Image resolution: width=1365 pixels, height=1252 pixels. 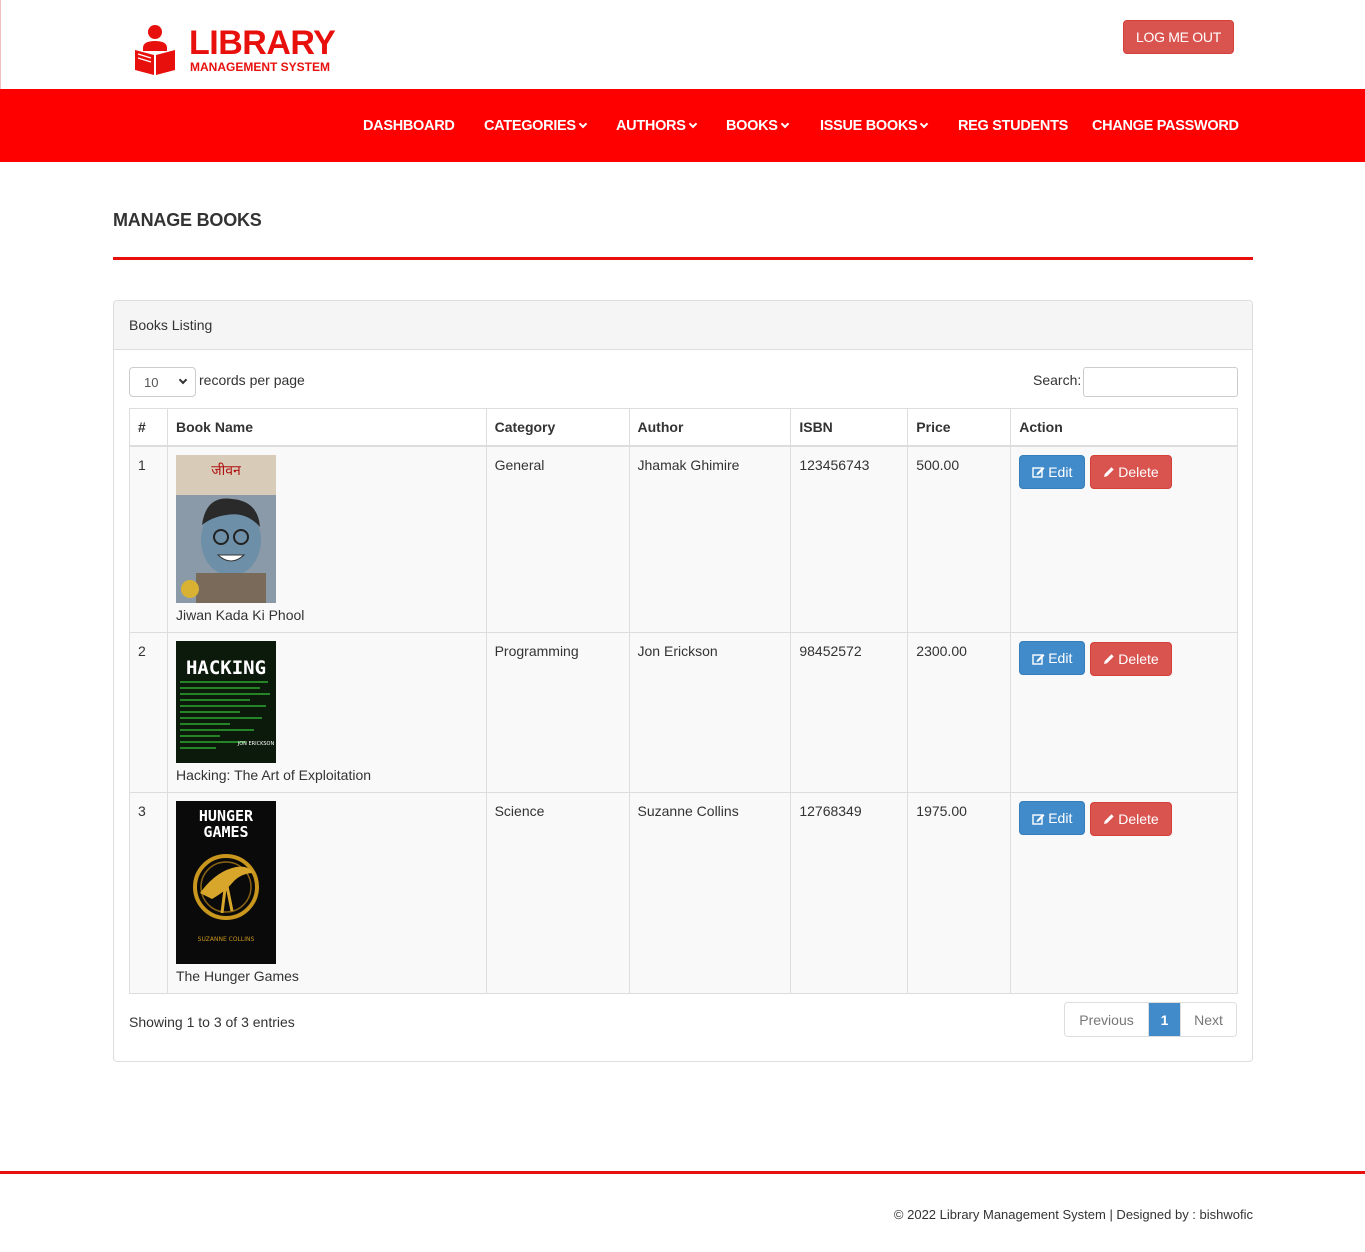 I want to click on column-header-action: Action, so click(x=1124, y=427).